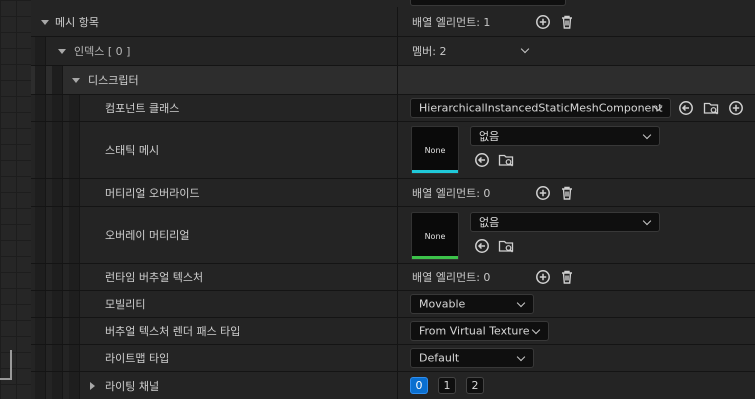  I want to click on material-overrides-count: 배열 엘리먼트: 0, so click(451, 193).